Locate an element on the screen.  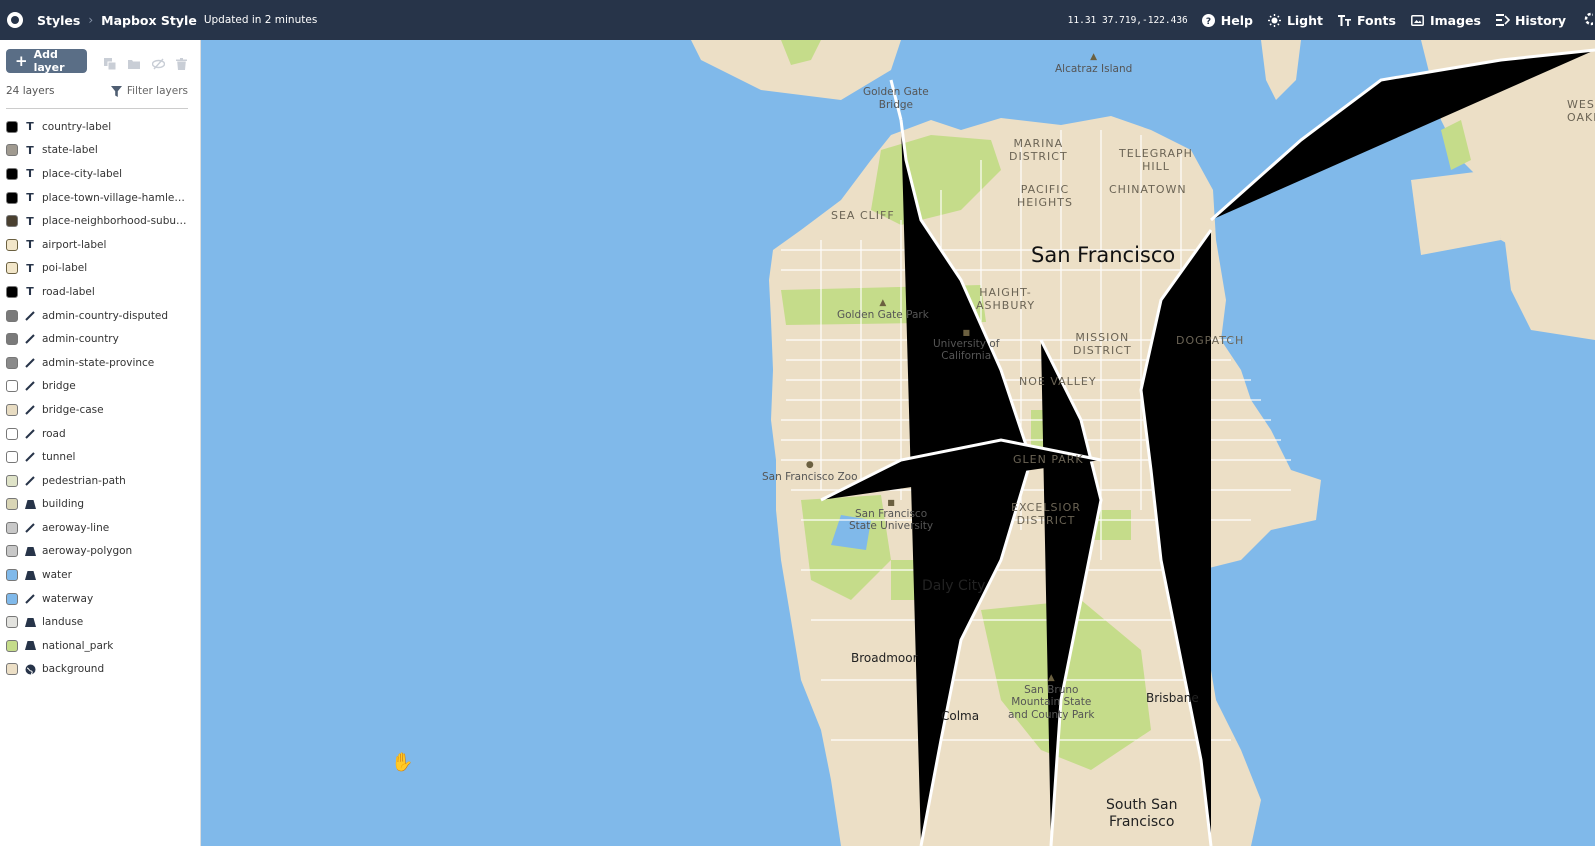
layer-name: water is located at coordinates (57, 575).